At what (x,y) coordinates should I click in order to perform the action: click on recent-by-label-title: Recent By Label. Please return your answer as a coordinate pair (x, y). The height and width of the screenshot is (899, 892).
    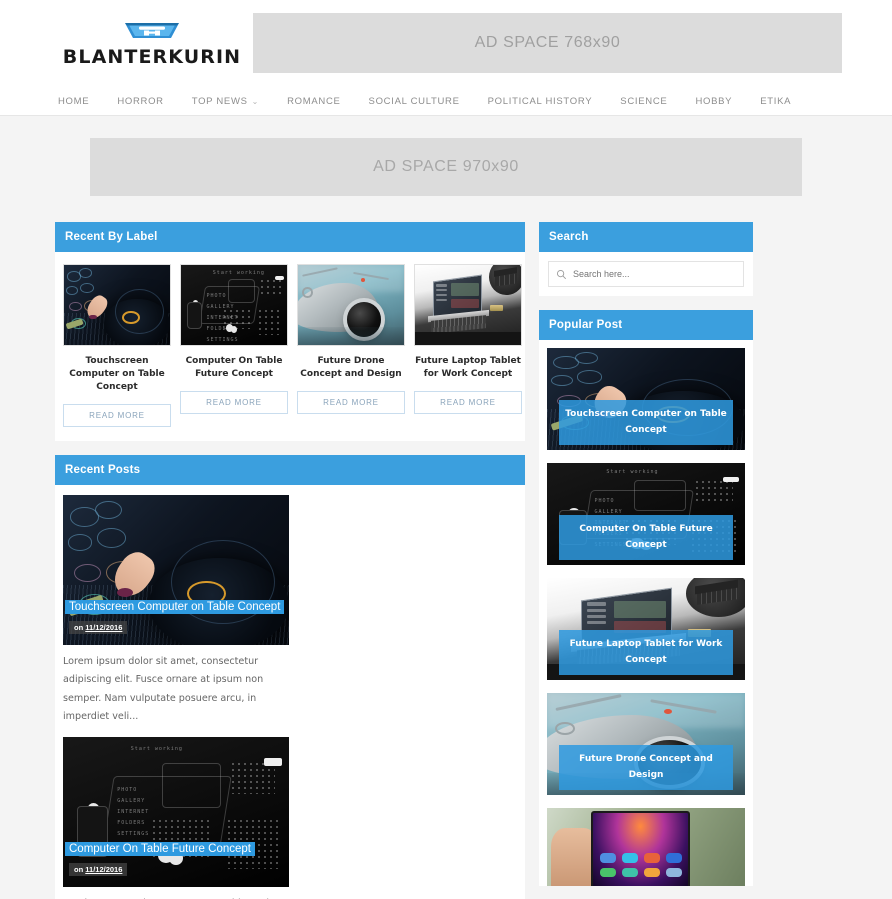
    Looking at the image, I should click on (290, 237).